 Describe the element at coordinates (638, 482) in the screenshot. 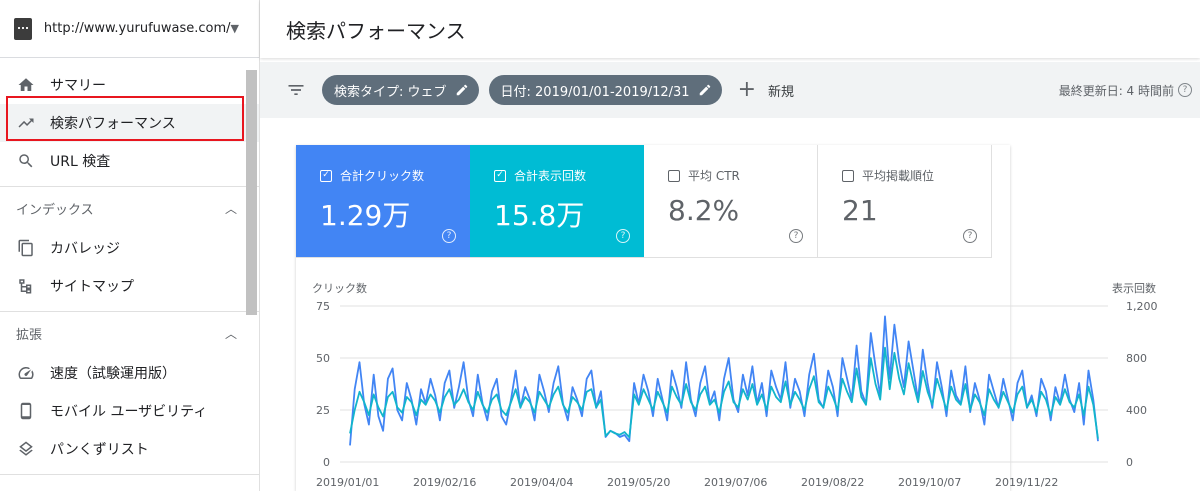

I see `x-tick: 2019/05/20` at that location.